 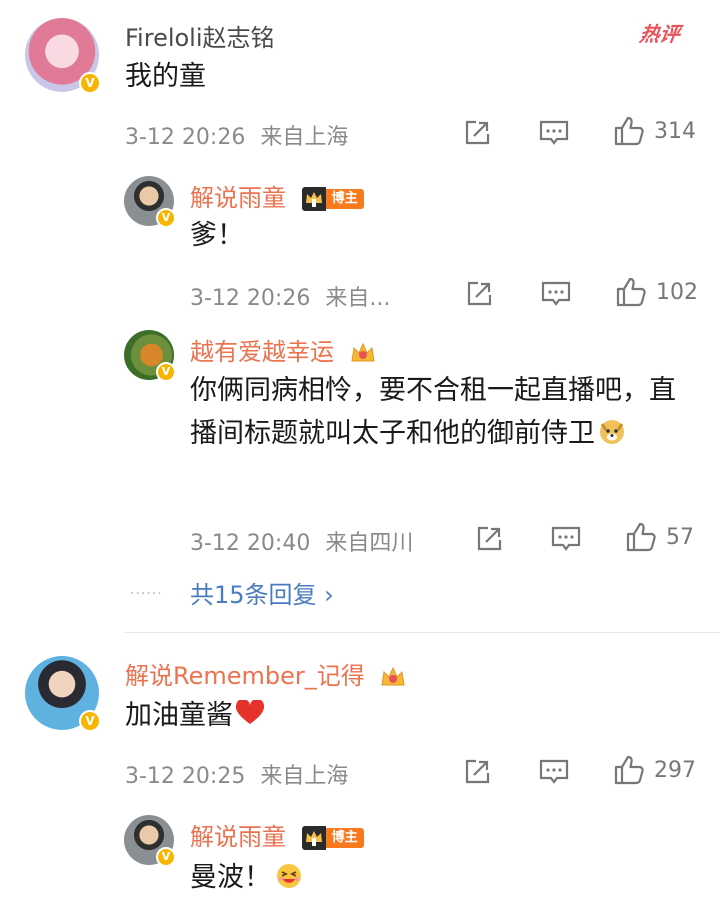 I want to click on reply-text: 你俩同病相怜，要不合租一起直播吧，直播间标题就叫太子和他的御前侍卫, so click(x=445, y=412).